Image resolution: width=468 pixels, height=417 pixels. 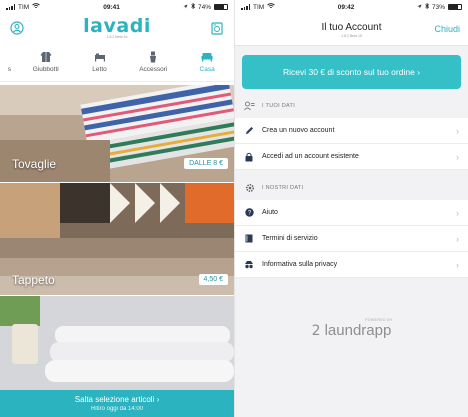 I want to click on logo-text: lavadi, so click(x=117, y=26).